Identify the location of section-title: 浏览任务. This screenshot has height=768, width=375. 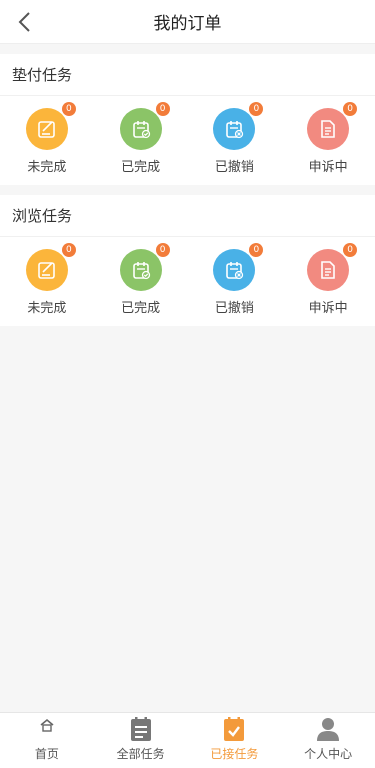
(187, 216).